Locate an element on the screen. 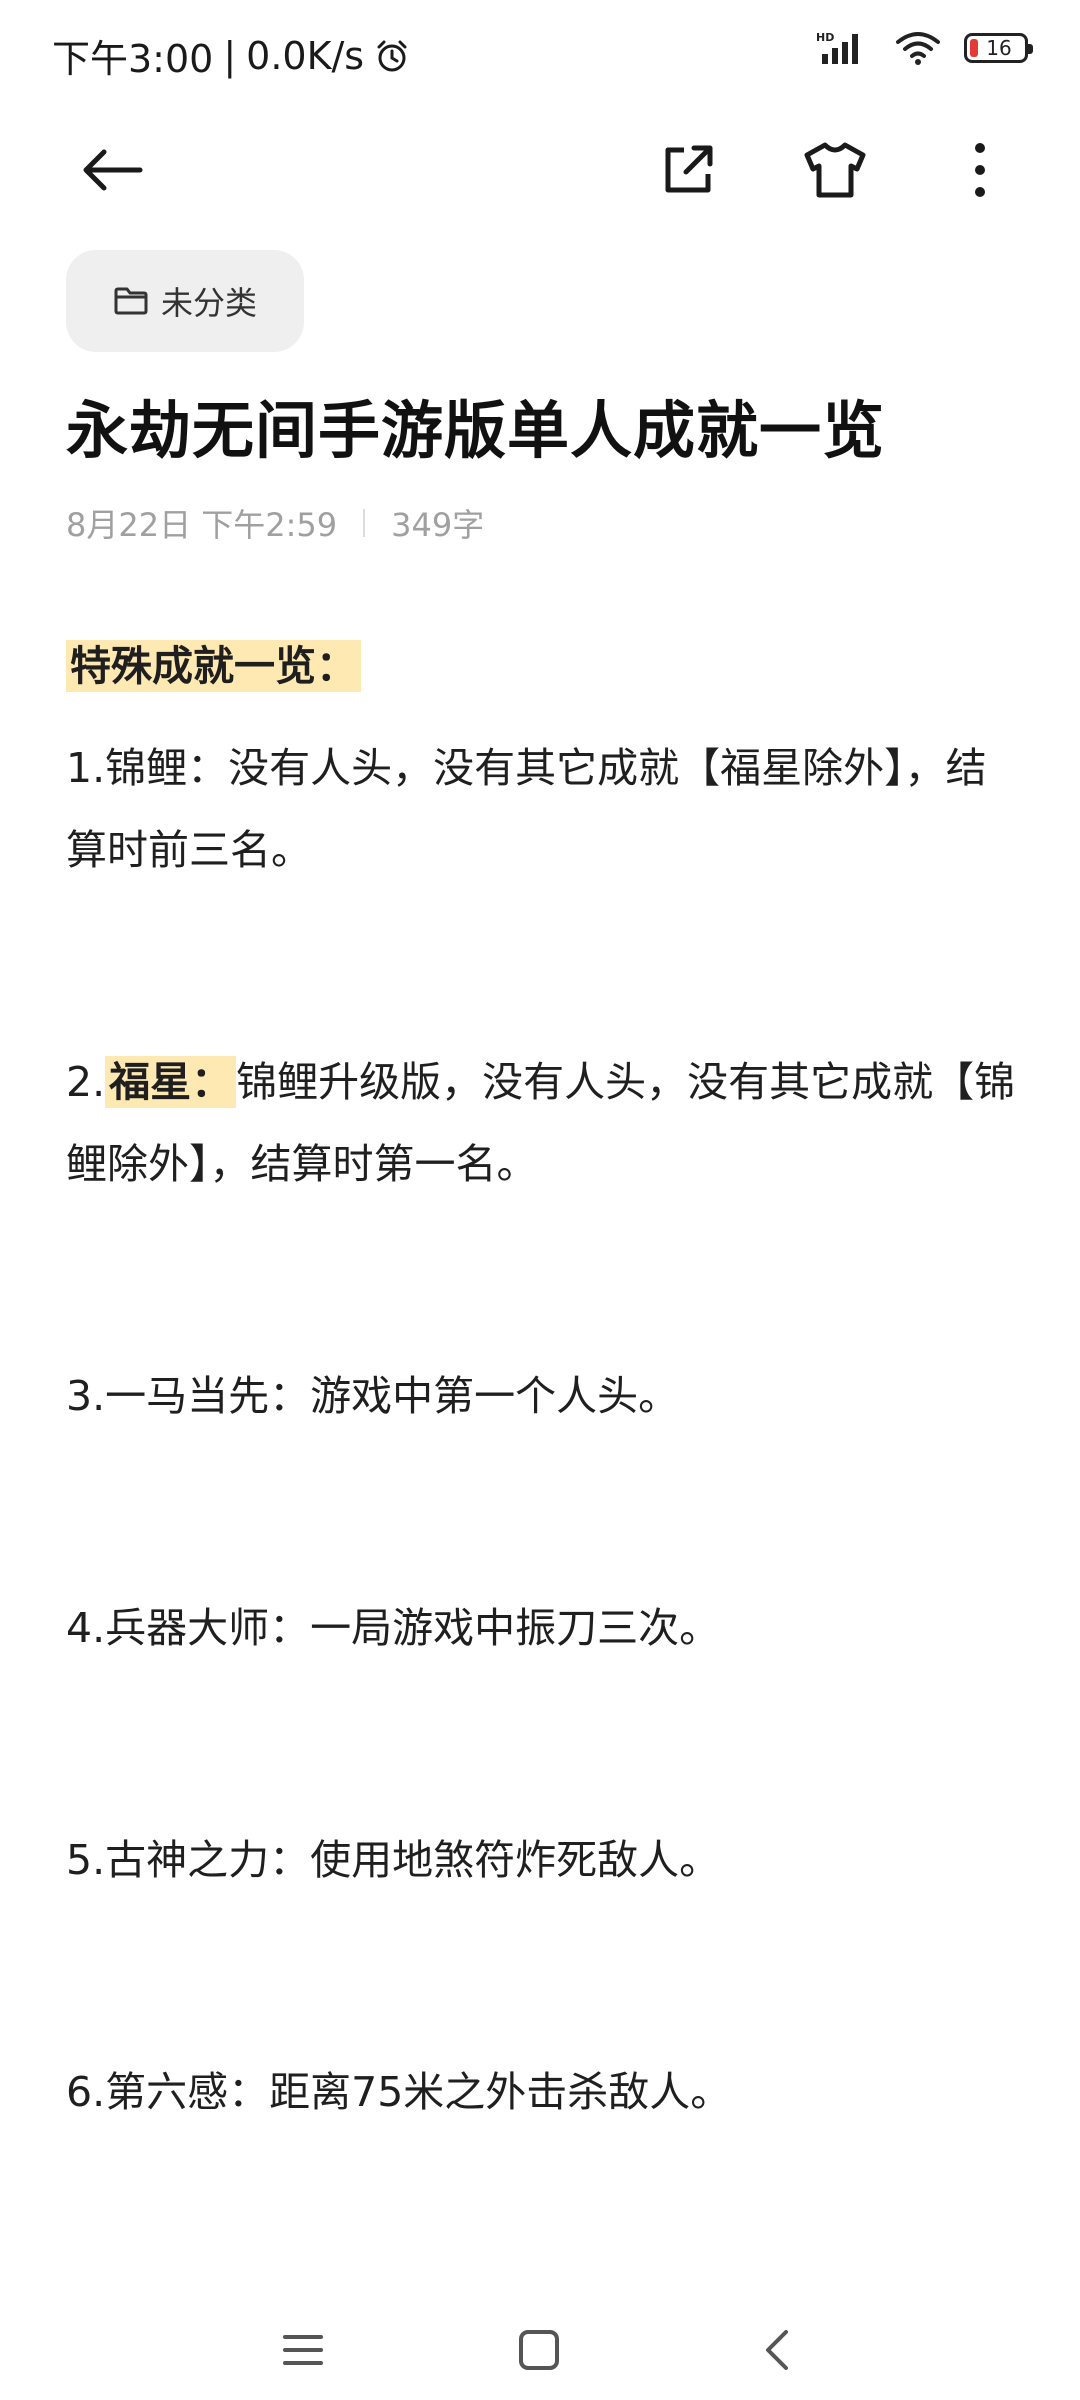  status-right: HD 16 is located at coordinates (924, 48).